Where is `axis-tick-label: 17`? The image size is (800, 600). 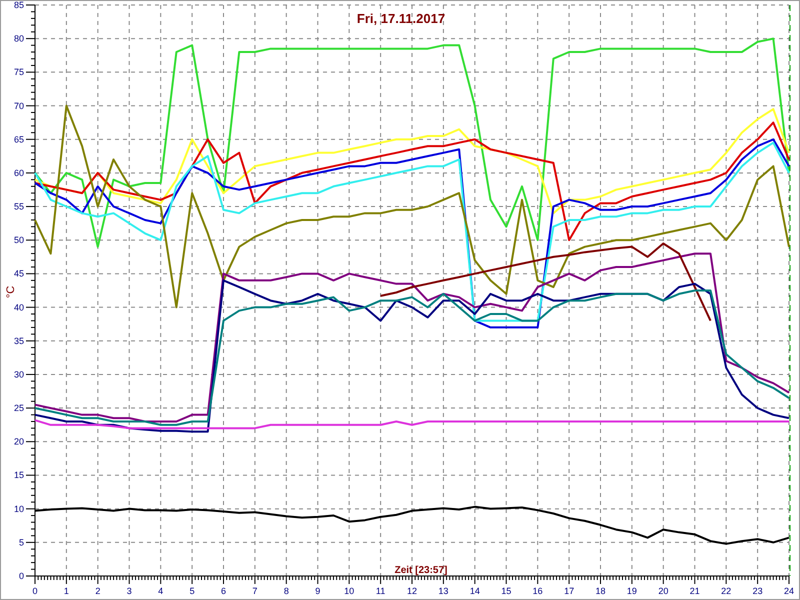
axis-tick-label: 17 is located at coordinates (569, 591).